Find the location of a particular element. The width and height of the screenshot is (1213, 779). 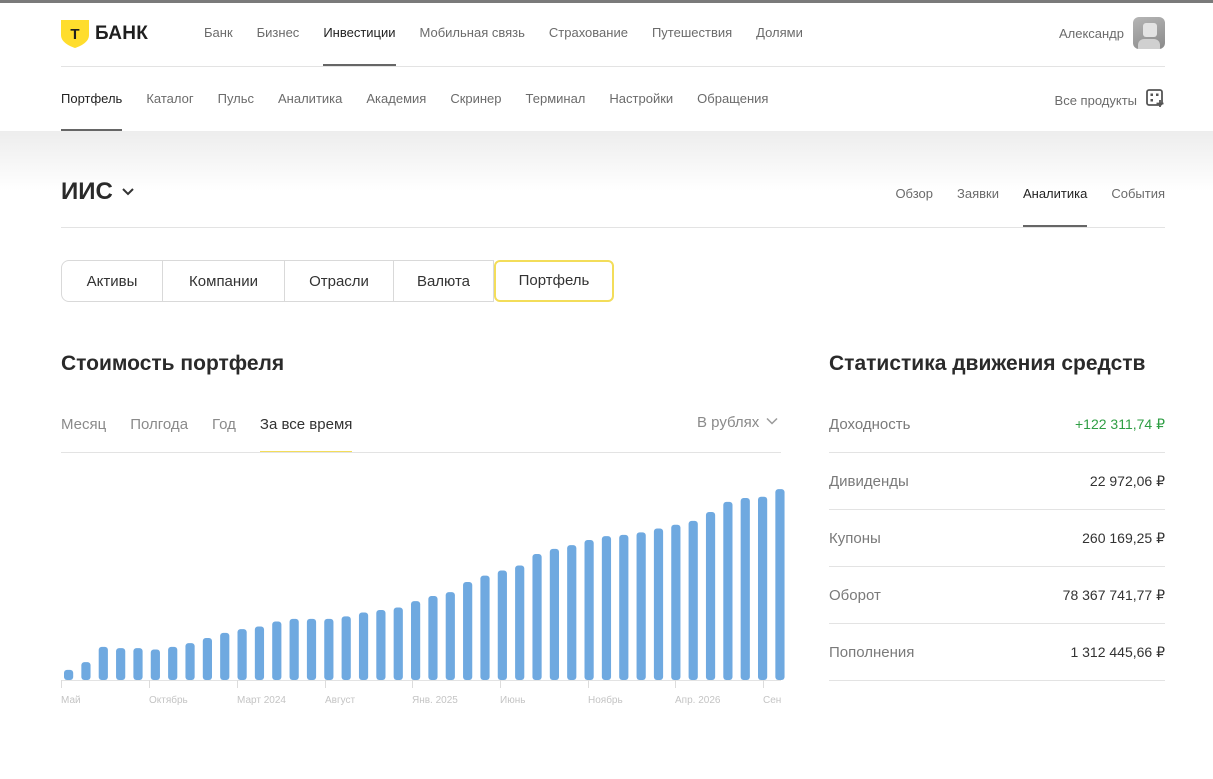

tab-events: События is located at coordinates (1138, 197).